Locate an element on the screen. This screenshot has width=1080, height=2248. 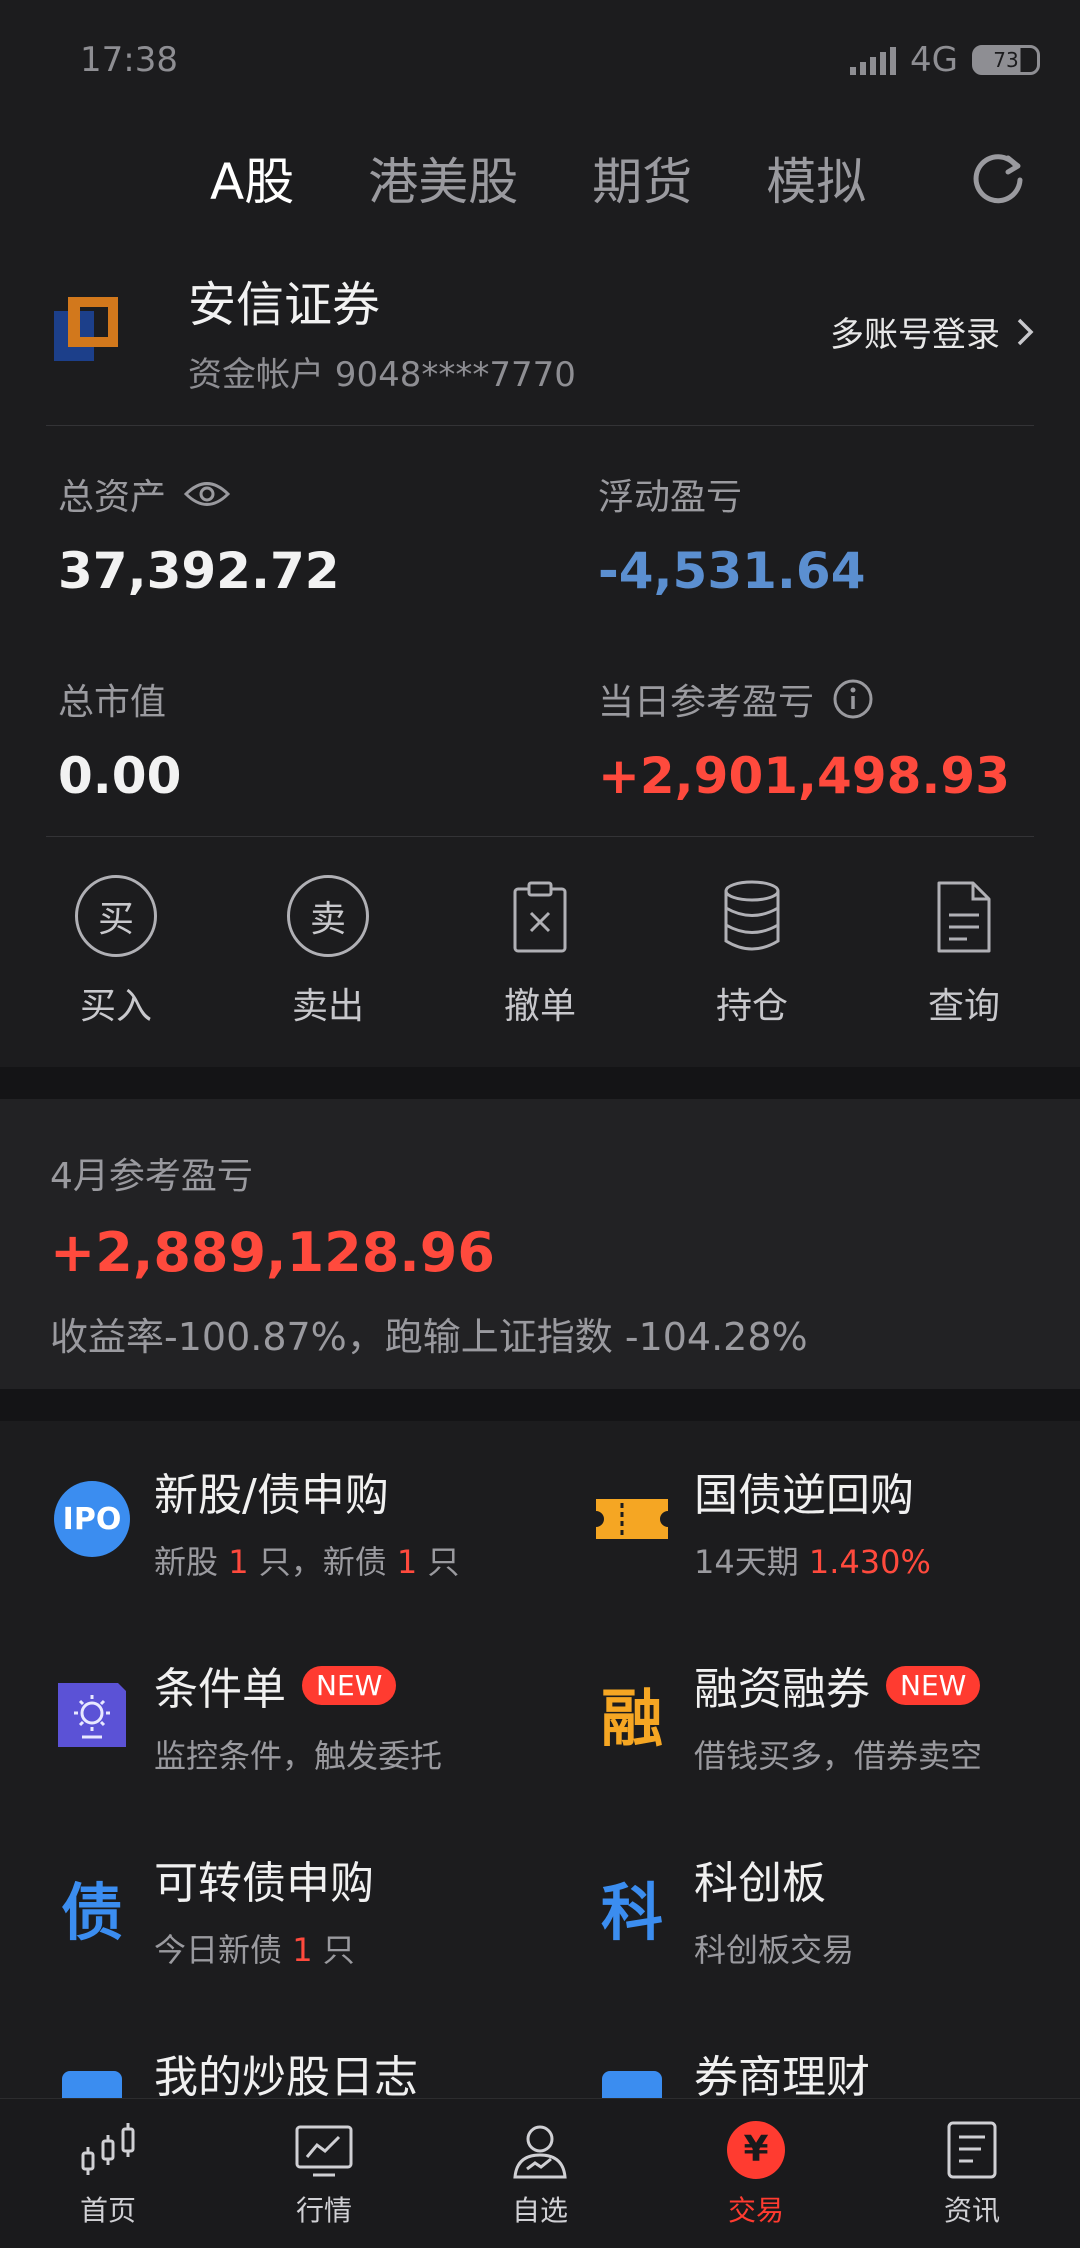
nav-news: 资讯 is located at coordinates (972, 2174).